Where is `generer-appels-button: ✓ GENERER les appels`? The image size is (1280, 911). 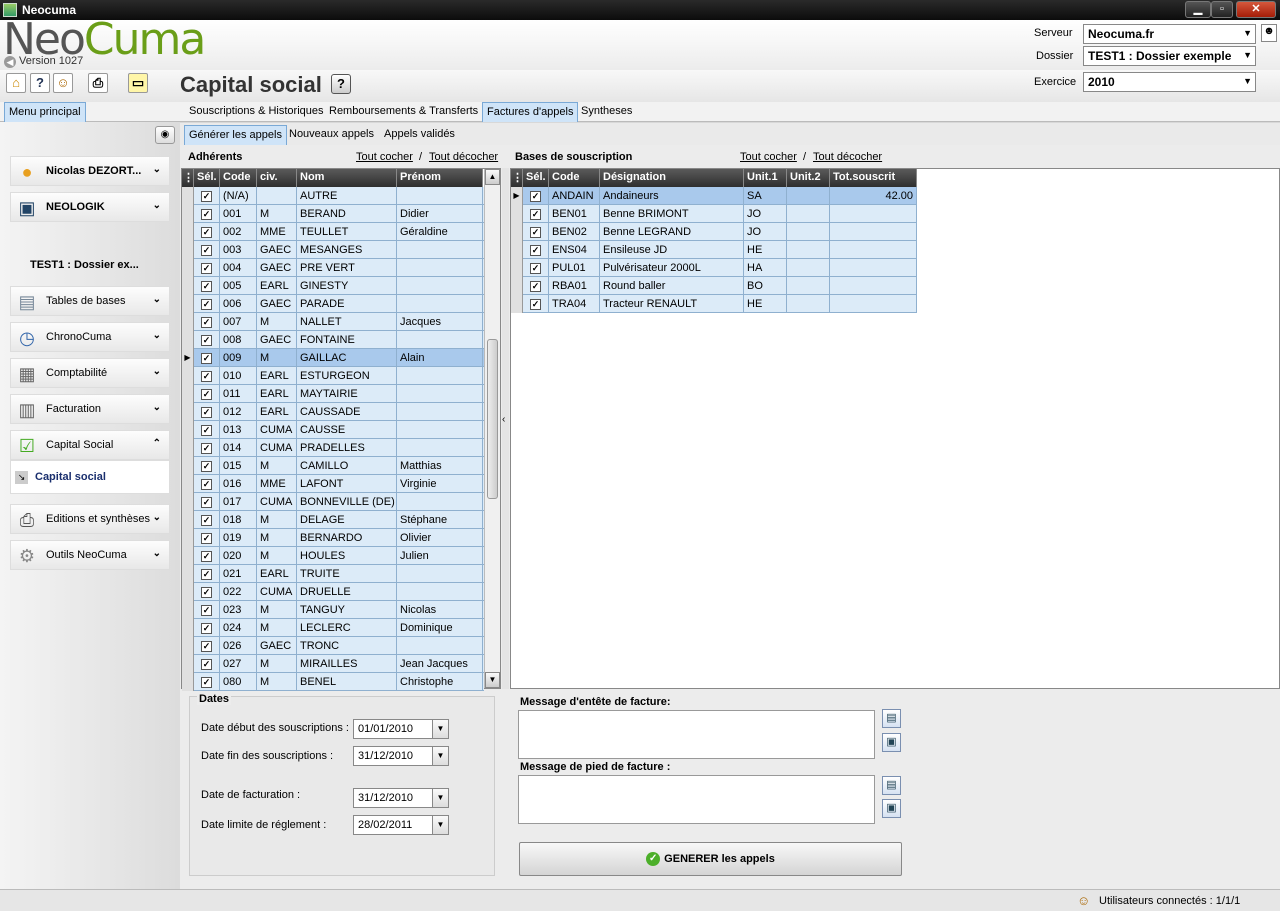 generer-appels-button: ✓ GENERER les appels is located at coordinates (710, 859).